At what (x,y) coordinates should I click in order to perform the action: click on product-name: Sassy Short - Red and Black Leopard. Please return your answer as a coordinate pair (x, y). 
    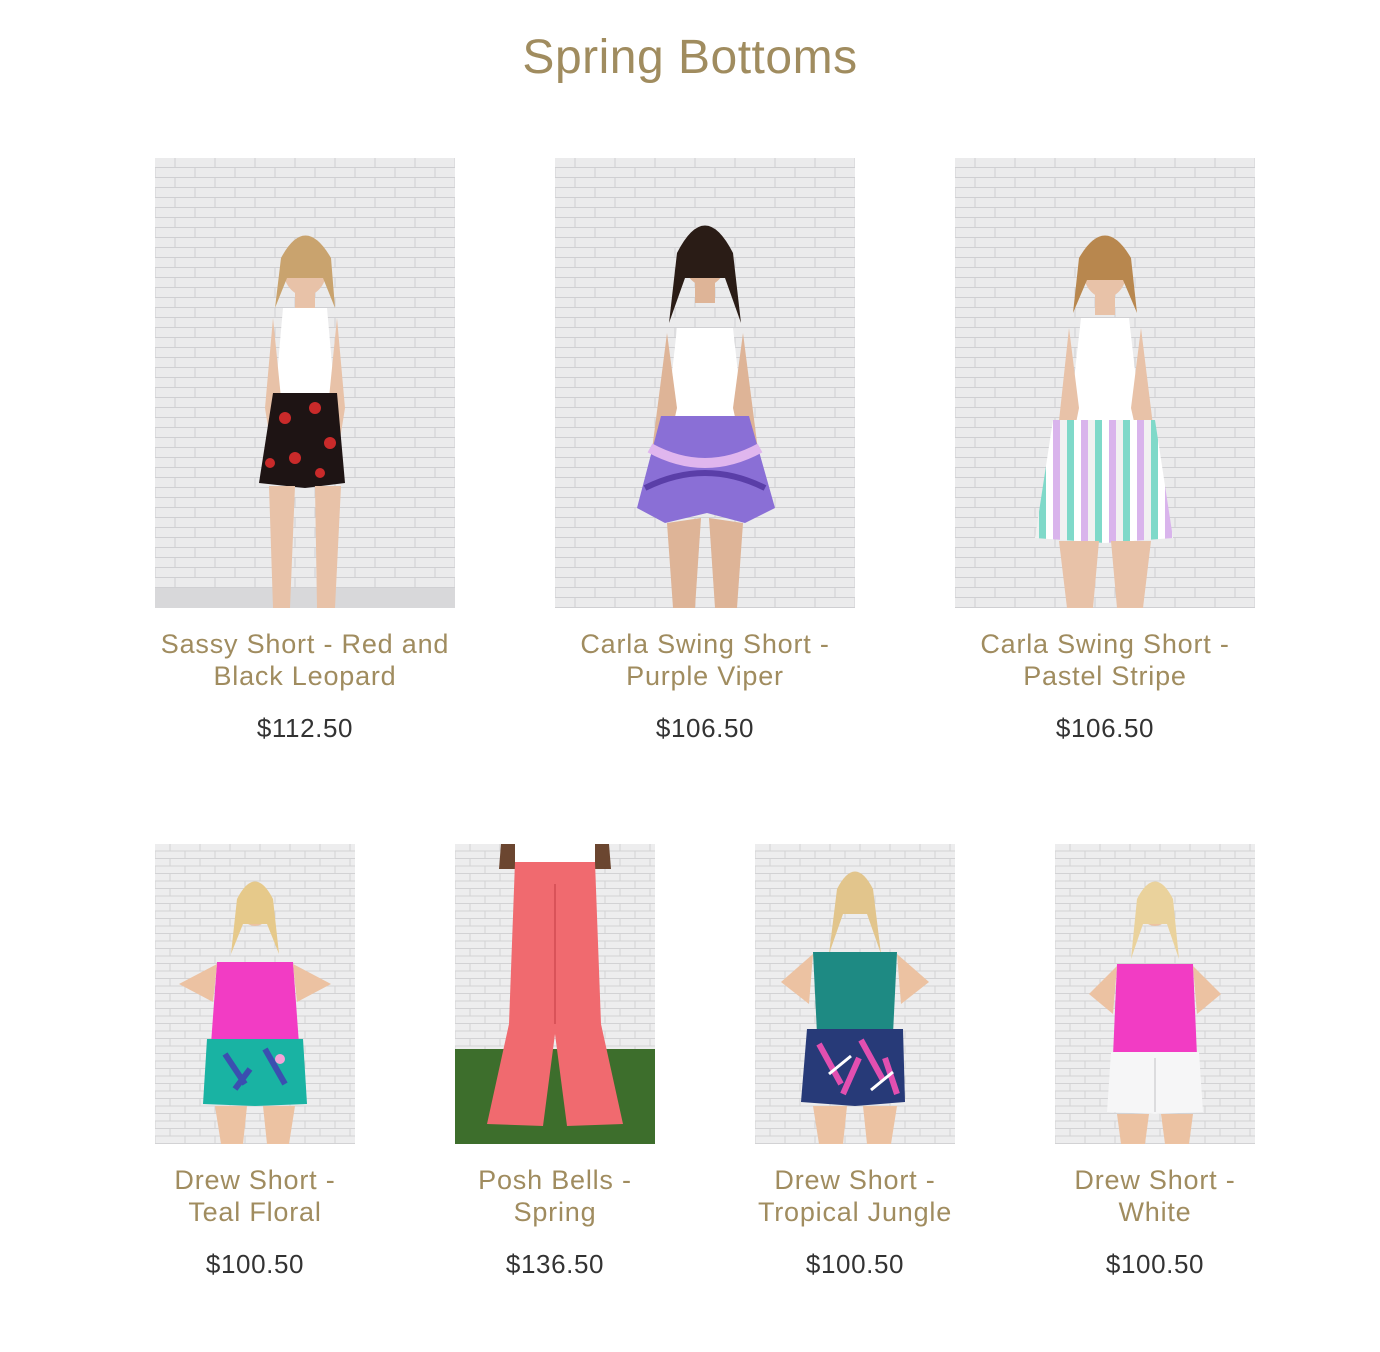
    Looking at the image, I should click on (305, 660).